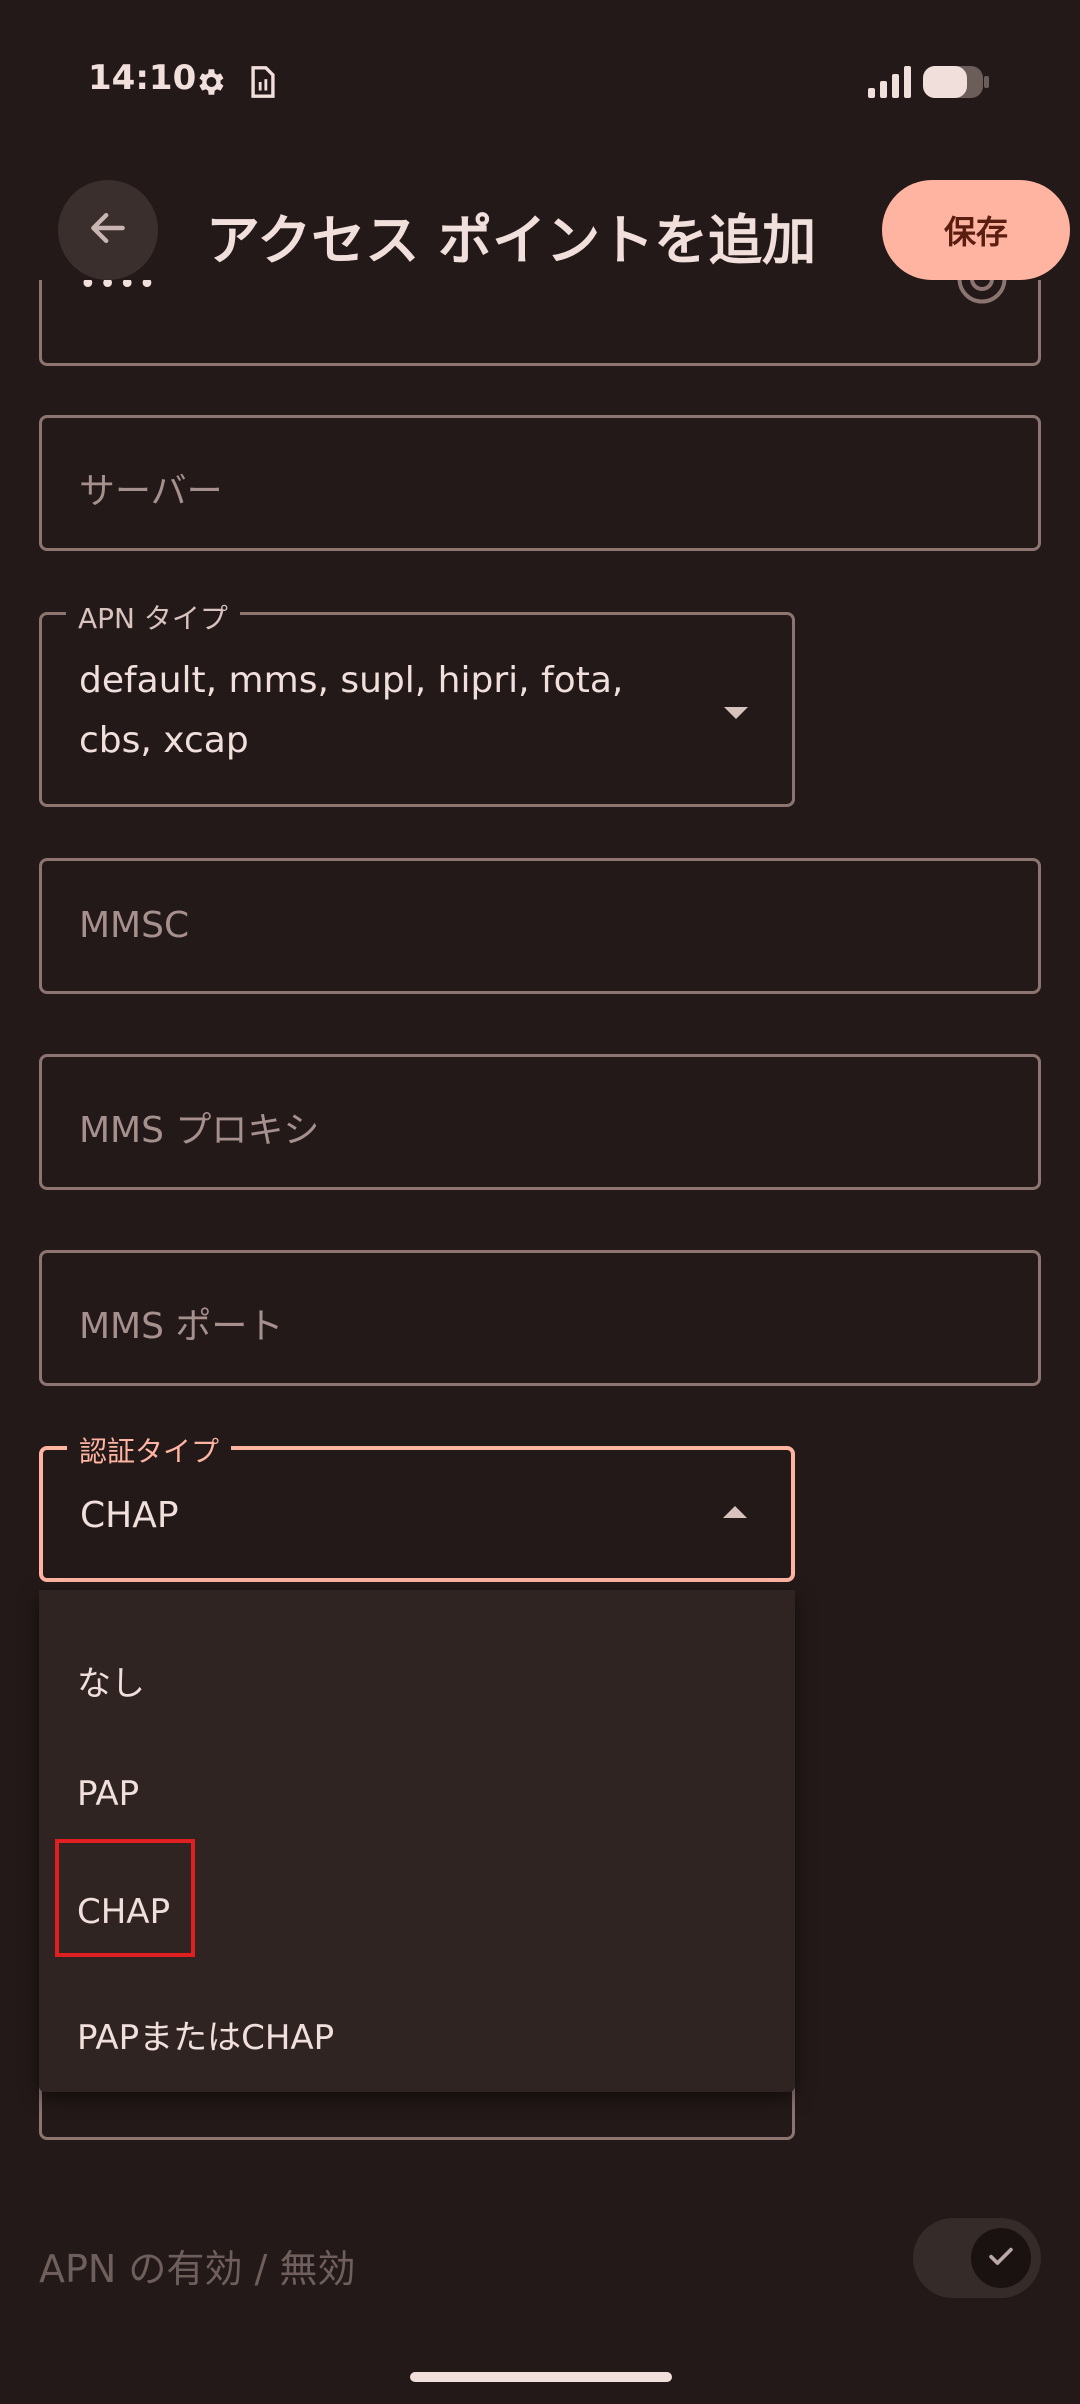 This screenshot has height=2404, width=1080. Describe the element at coordinates (417, 1506) in the screenshot. I see `auth-type-dropdown: 認証タイプ CHAP` at that location.